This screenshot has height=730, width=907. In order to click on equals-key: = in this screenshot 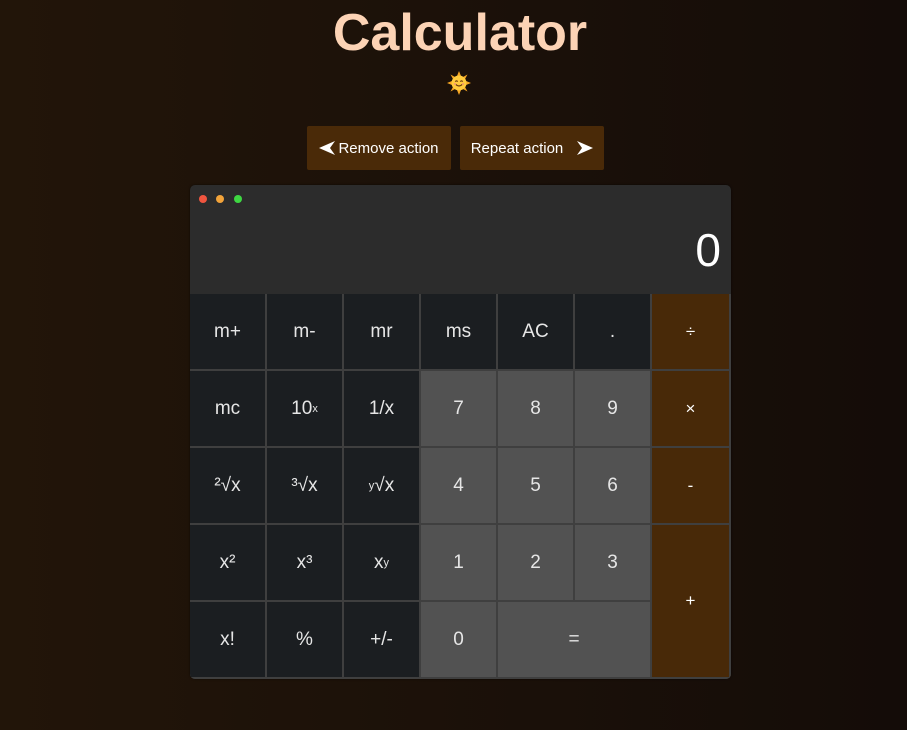, I will do `click(575, 640)`.